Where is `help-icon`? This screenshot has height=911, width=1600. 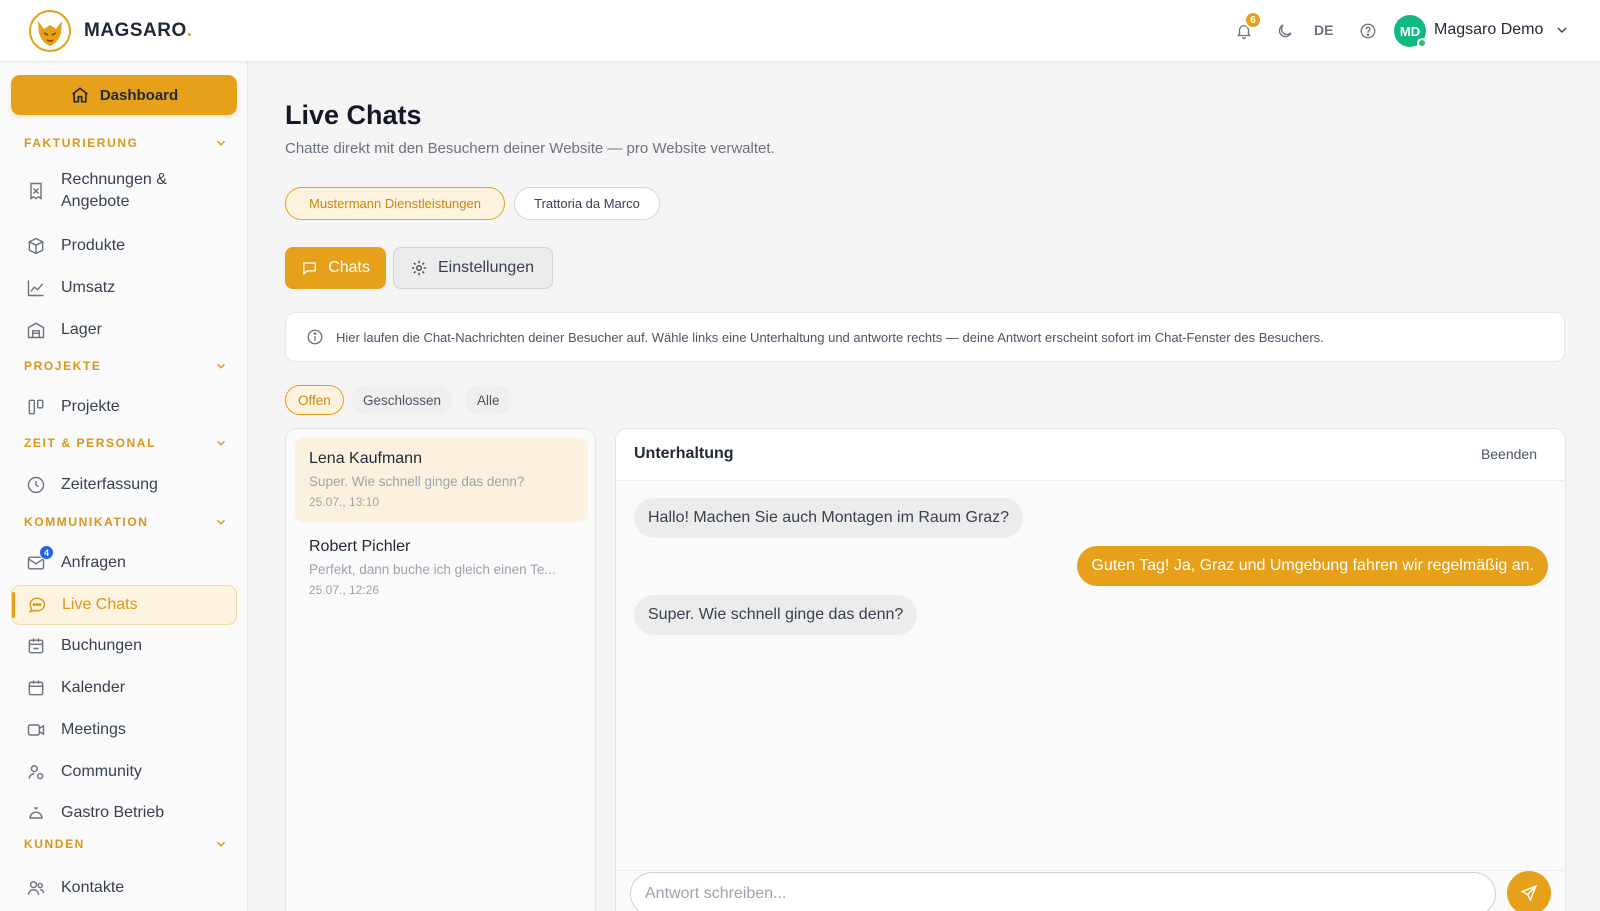
help-icon is located at coordinates (1368, 31).